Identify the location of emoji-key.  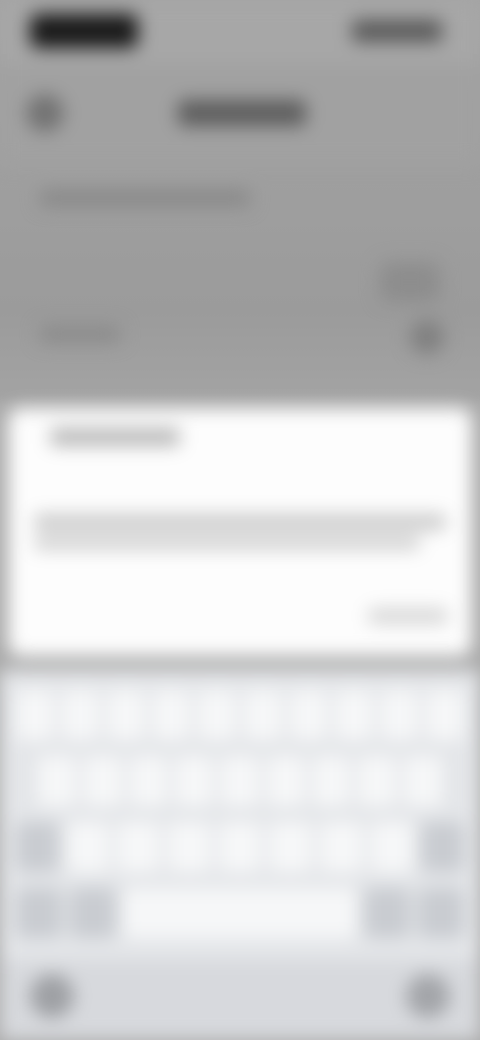
(93, 913).